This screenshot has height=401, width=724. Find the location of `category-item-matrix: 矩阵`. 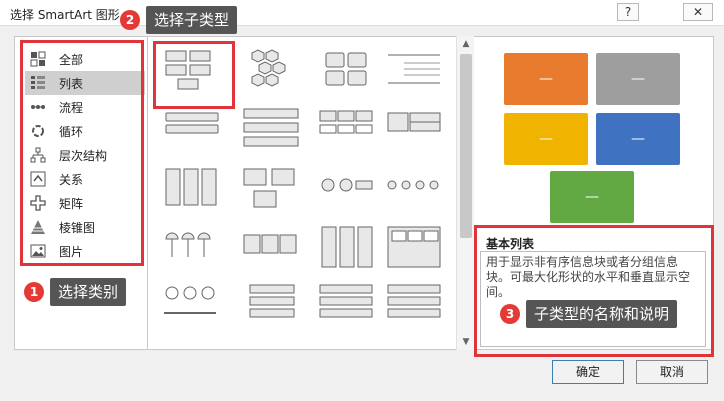

category-item-matrix: 矩阵 is located at coordinates (85, 203).